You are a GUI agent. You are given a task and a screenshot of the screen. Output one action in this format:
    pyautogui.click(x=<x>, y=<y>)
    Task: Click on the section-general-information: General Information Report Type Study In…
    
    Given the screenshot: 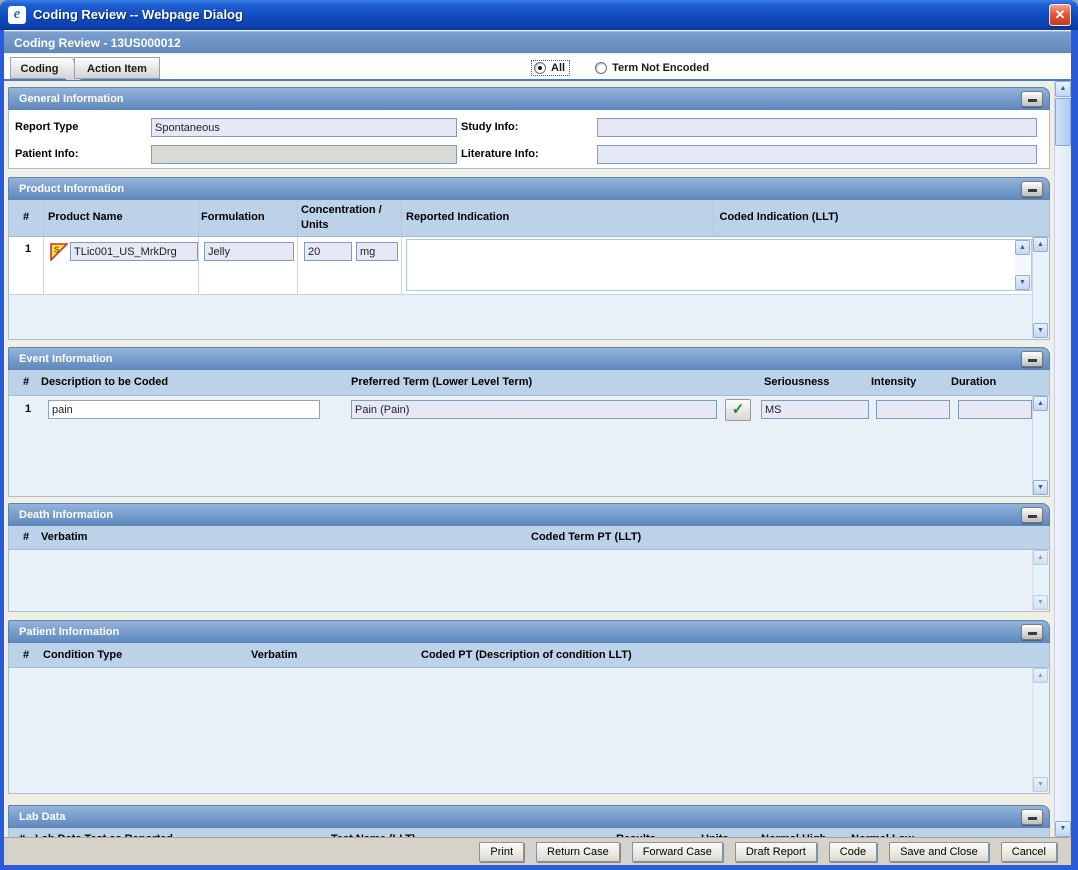 What is the action you would take?
    pyautogui.click(x=529, y=128)
    